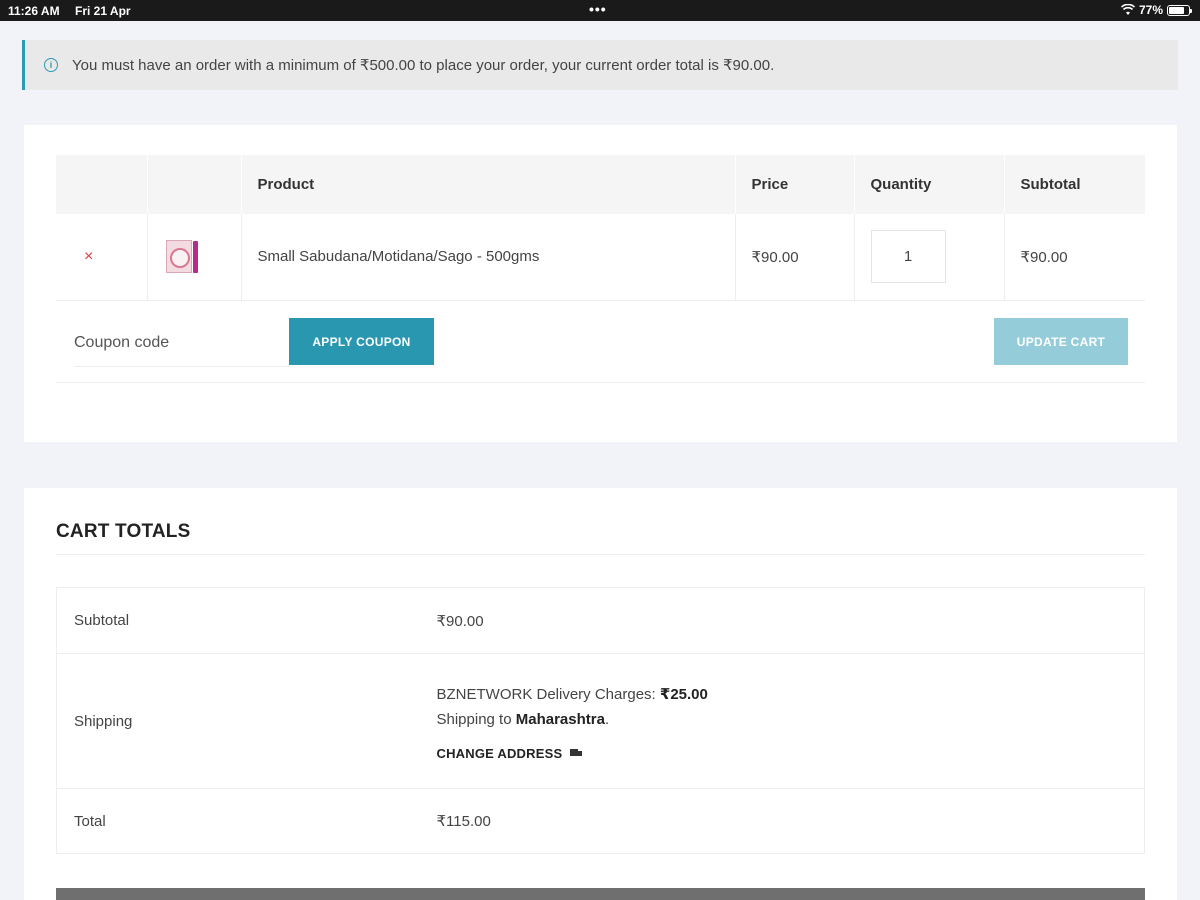 The height and width of the screenshot is (900, 1200). What do you see at coordinates (790, 620) in the screenshot?
I see `subtotal-value: ₹90.00` at bounding box center [790, 620].